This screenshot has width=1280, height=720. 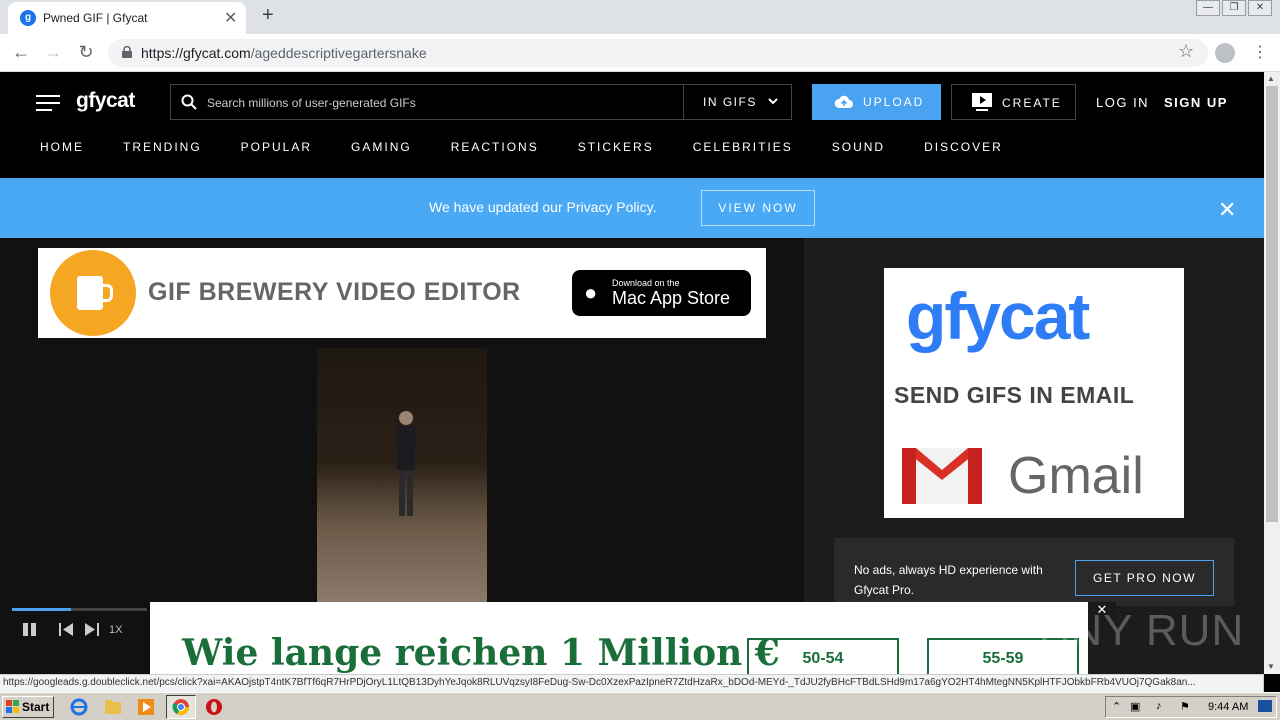 What do you see at coordinates (1271, 666) in the screenshot?
I see `scroll-down-arrow-icon: ▼` at bounding box center [1271, 666].